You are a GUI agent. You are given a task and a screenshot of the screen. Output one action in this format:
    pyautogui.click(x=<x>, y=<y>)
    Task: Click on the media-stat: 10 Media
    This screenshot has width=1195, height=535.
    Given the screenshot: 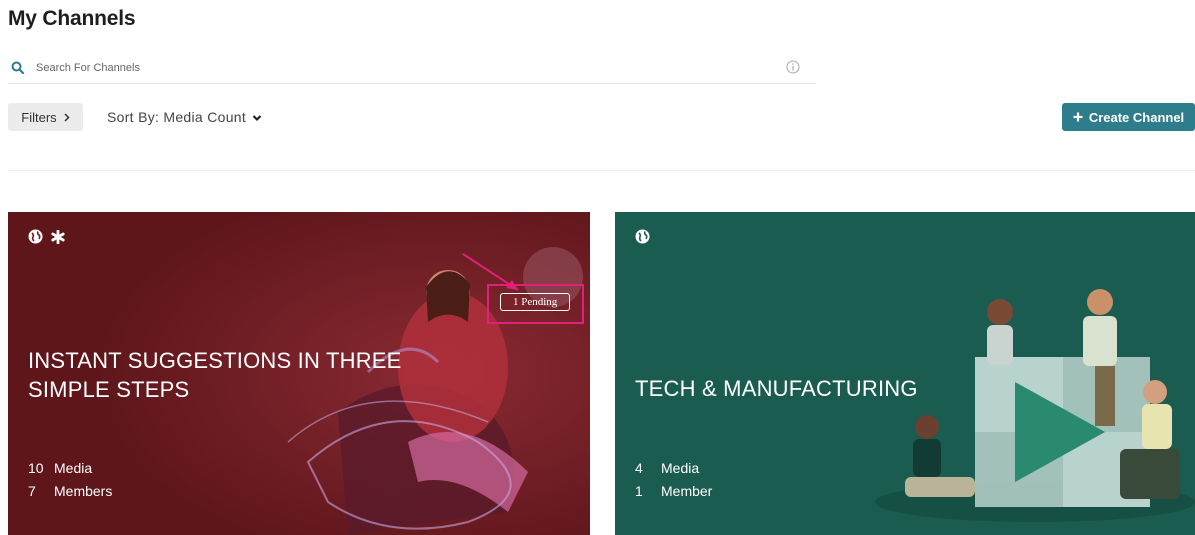 What is the action you would take?
    pyautogui.click(x=70, y=468)
    